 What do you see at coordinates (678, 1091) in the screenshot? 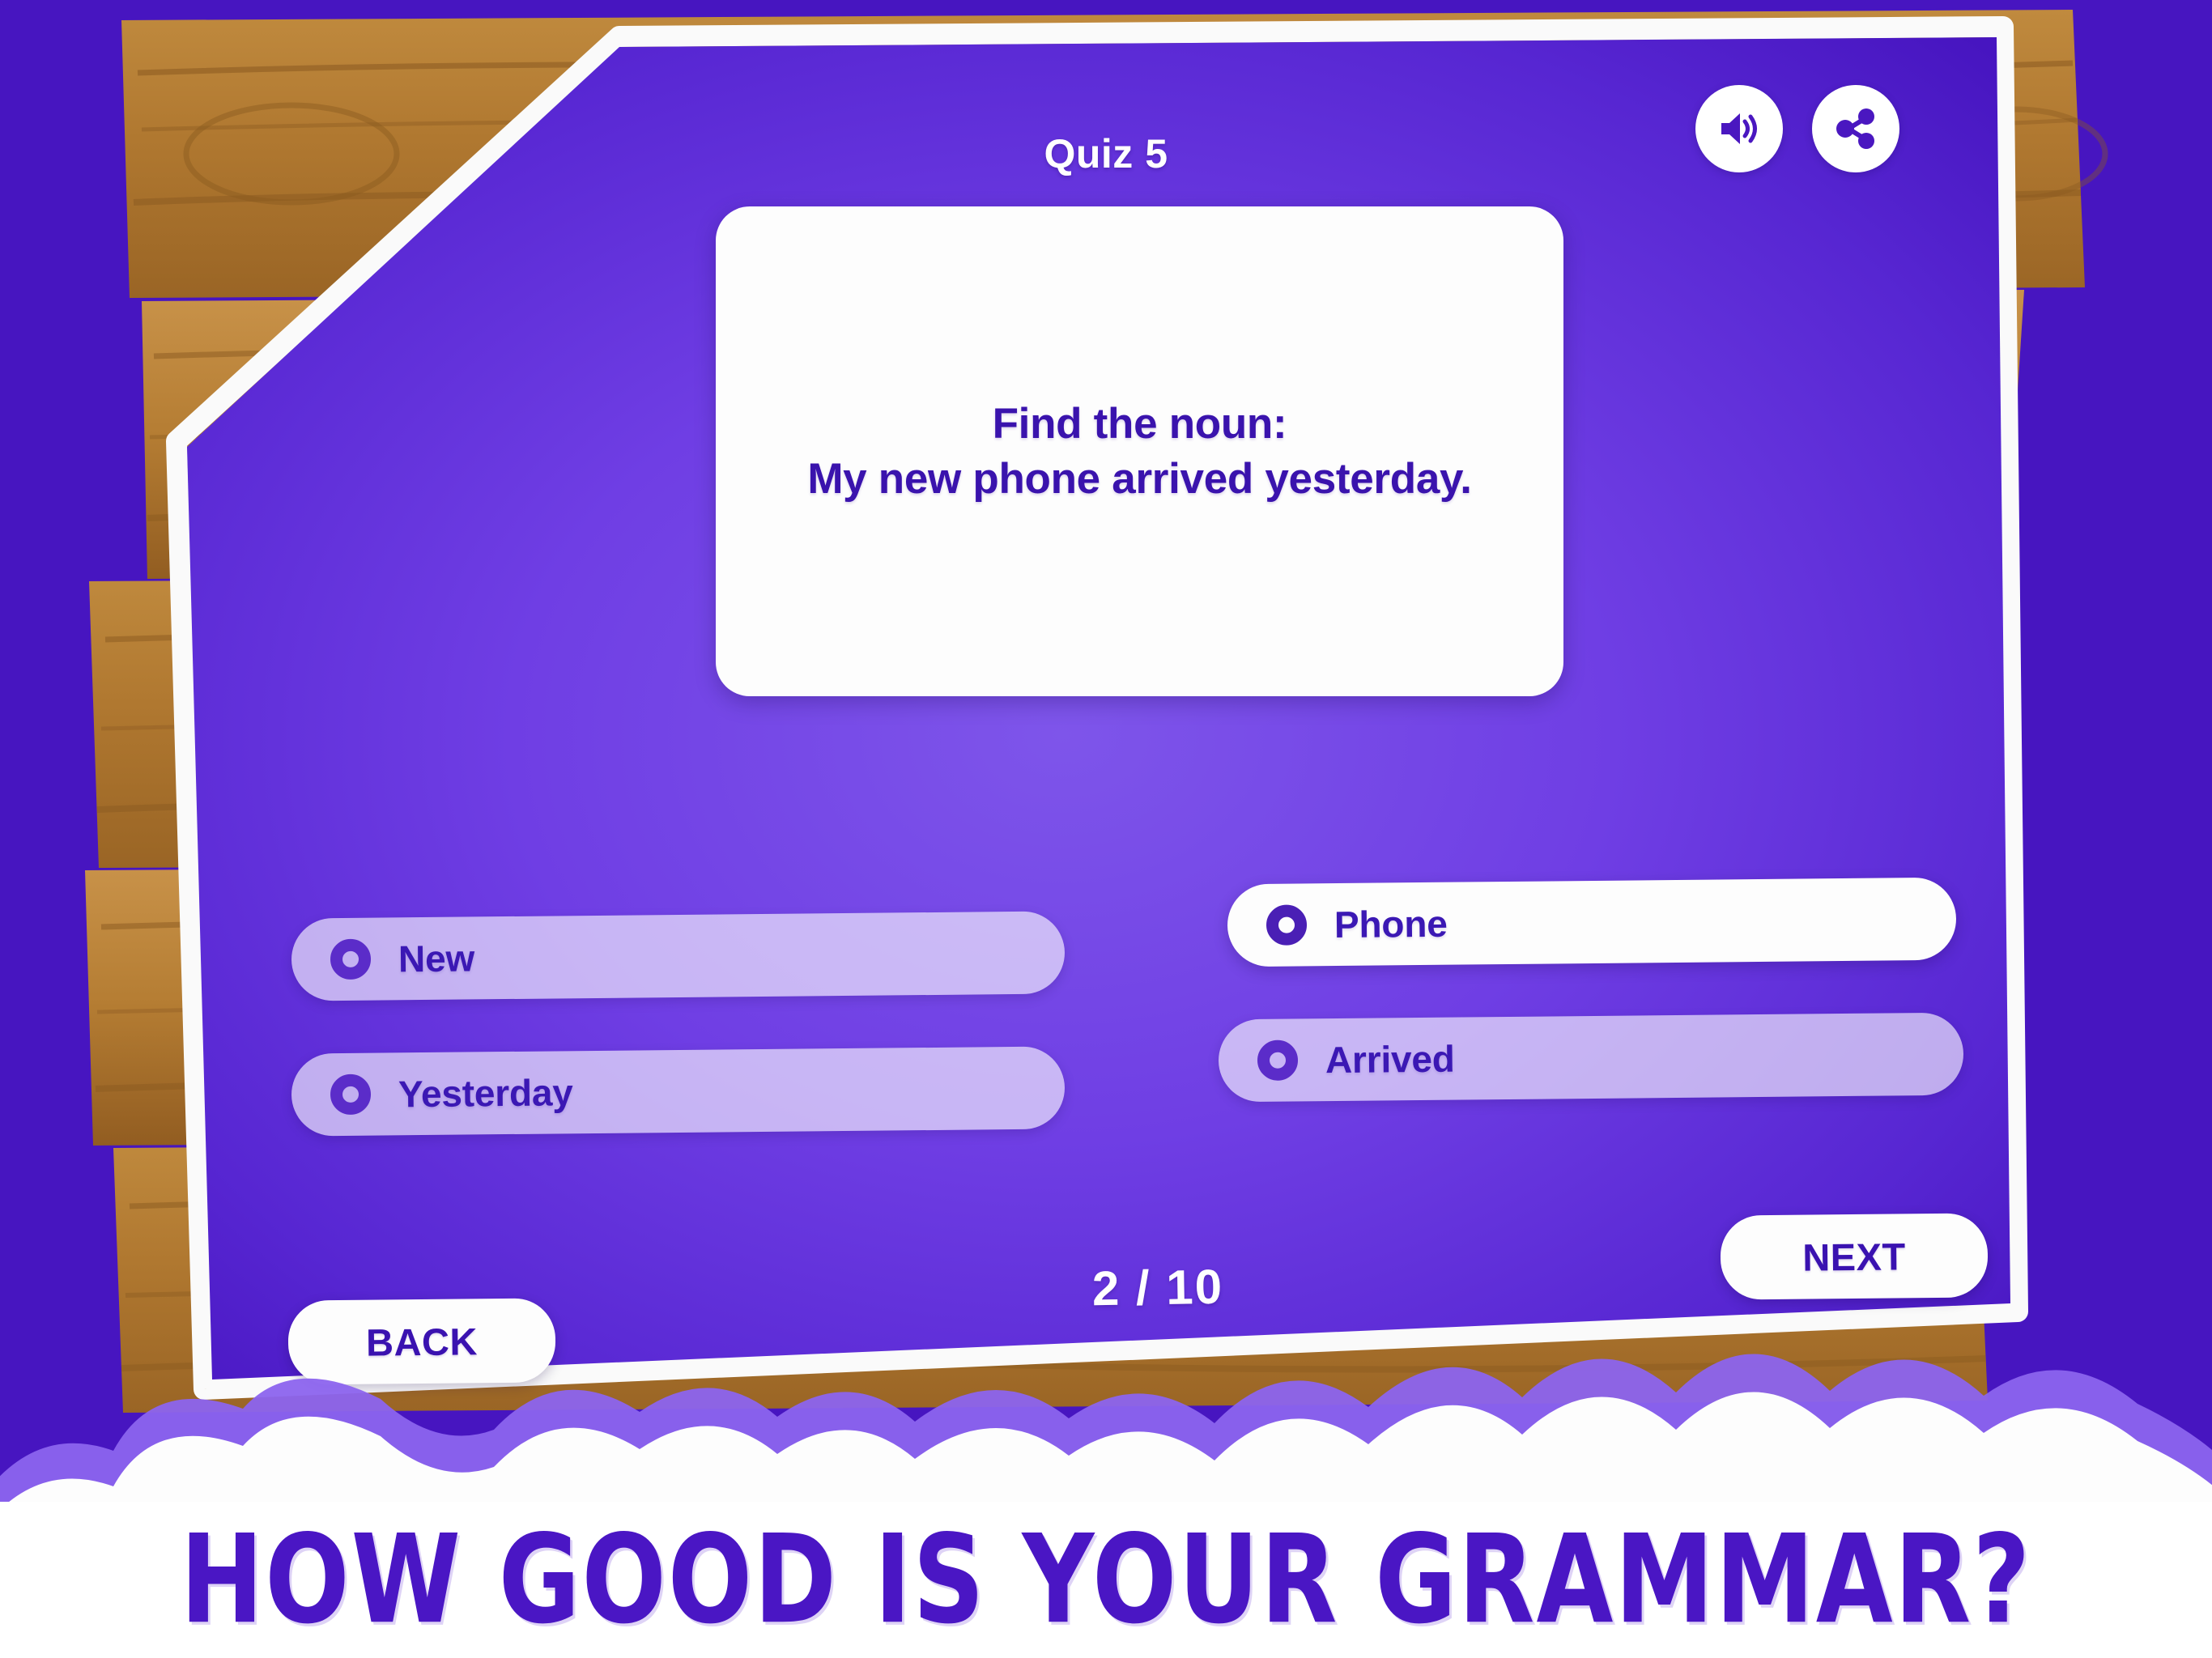
I see `answer-option-yesterday: Yesterday` at bounding box center [678, 1091].